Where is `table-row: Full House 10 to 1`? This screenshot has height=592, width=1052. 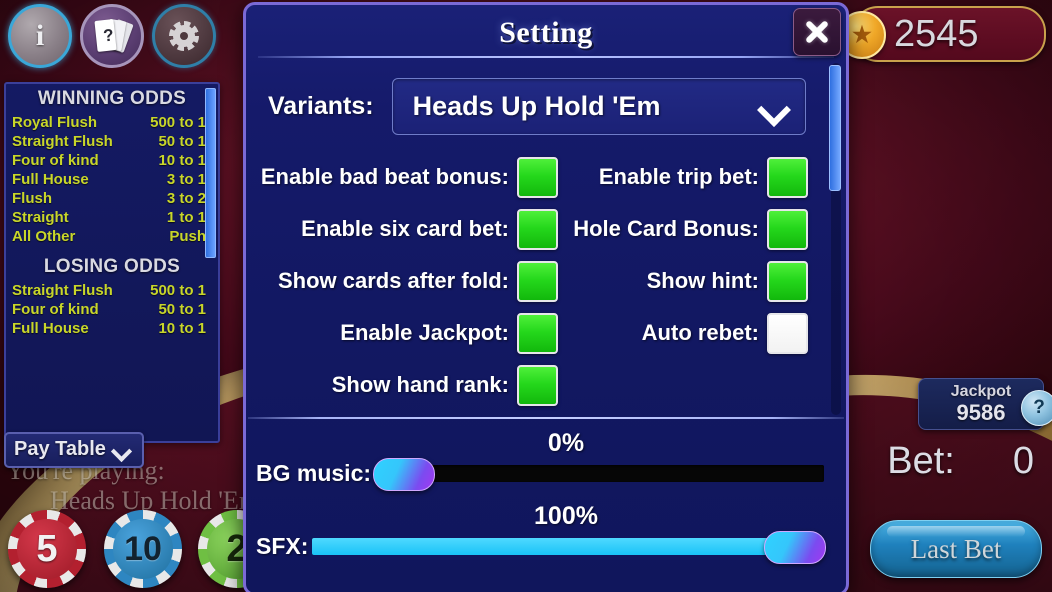
table-row: Full House 10 to 1 is located at coordinates (112, 328).